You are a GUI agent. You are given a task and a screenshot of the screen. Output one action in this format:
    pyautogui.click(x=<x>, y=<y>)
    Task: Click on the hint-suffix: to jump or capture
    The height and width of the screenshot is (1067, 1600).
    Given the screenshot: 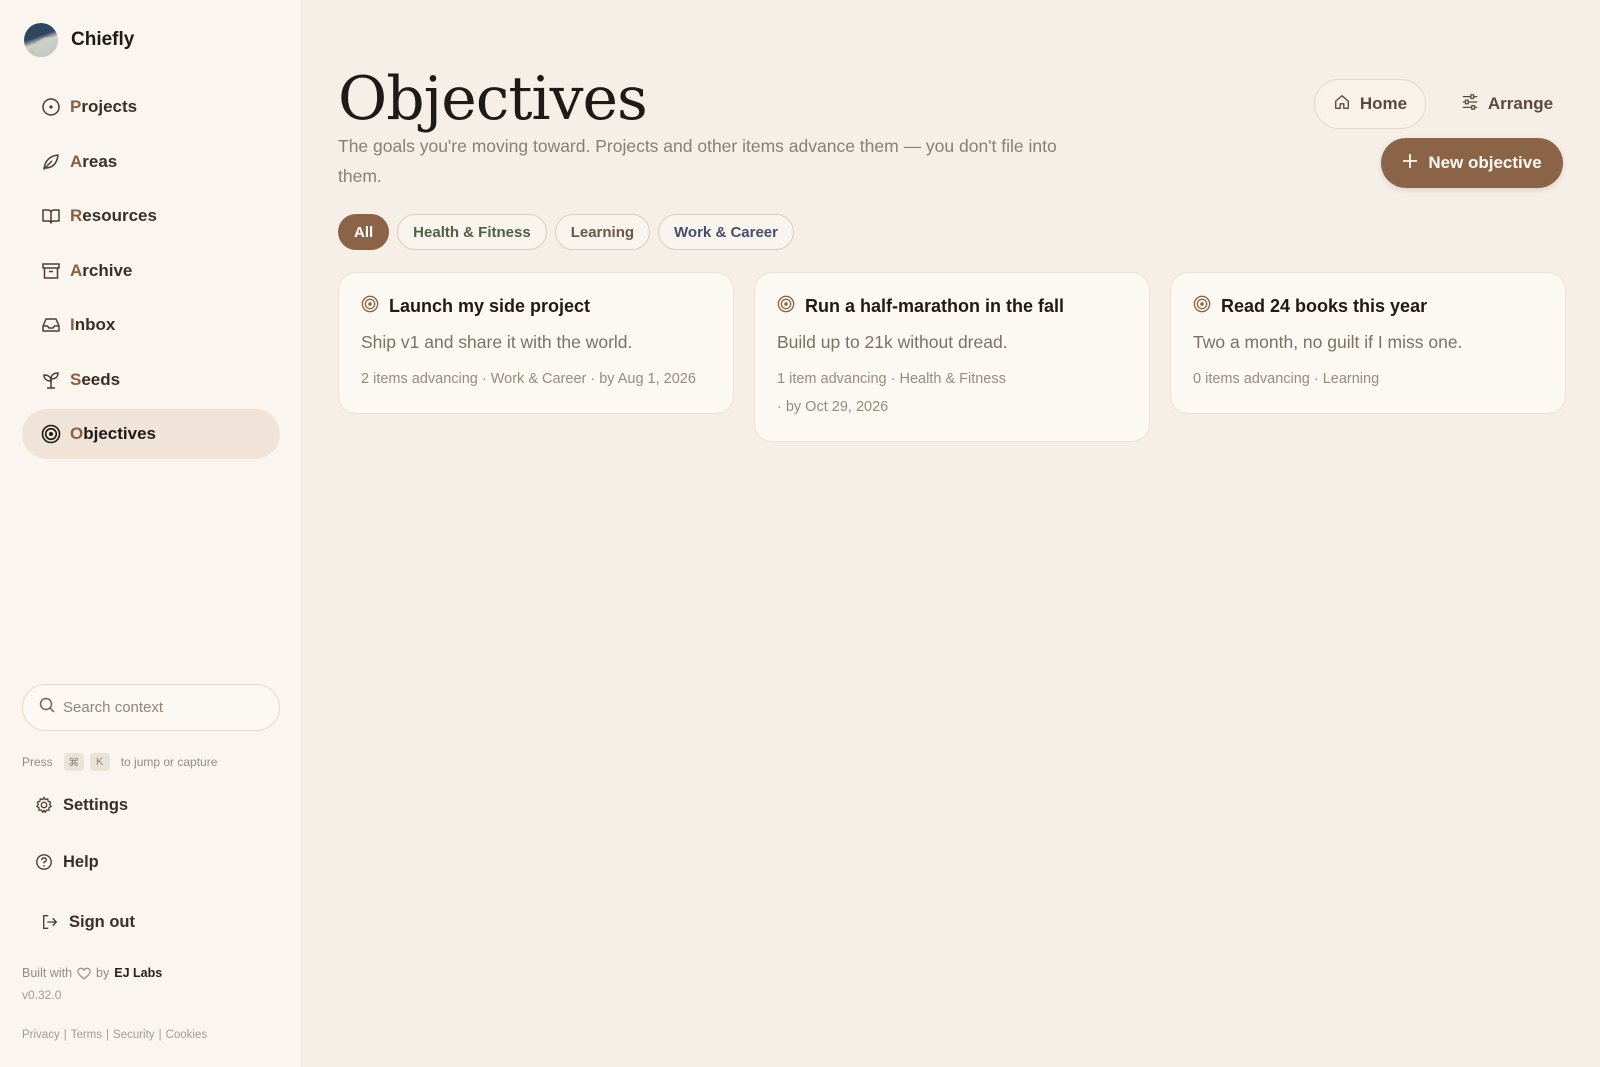 What is the action you would take?
    pyautogui.click(x=169, y=762)
    